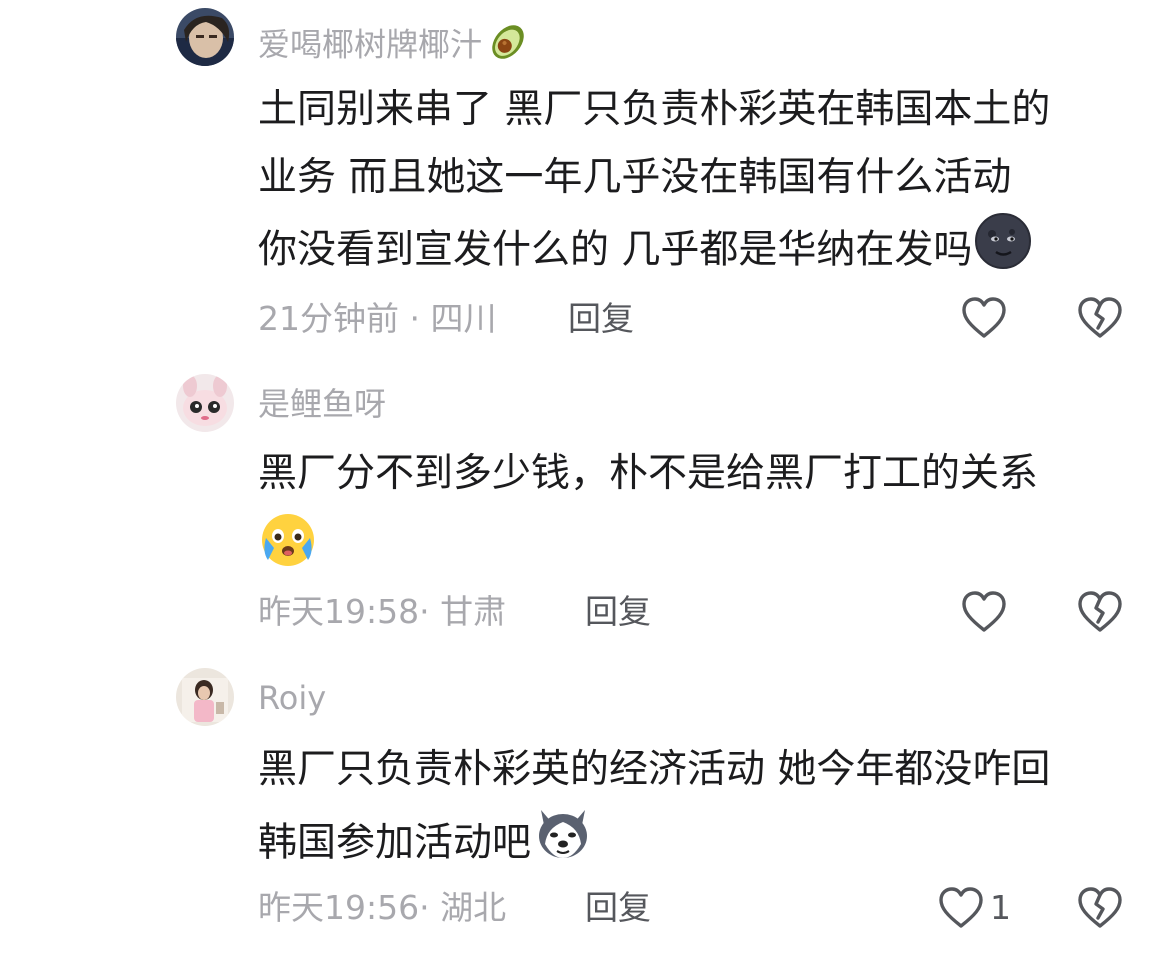  Describe the element at coordinates (563, 845) in the screenshot. I see `husky-dog-face-icon` at that location.